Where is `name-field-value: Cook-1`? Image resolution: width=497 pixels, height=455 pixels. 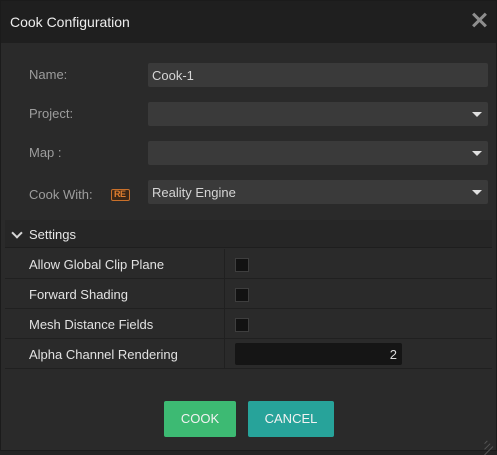
name-field-value: Cook-1 is located at coordinates (173, 75).